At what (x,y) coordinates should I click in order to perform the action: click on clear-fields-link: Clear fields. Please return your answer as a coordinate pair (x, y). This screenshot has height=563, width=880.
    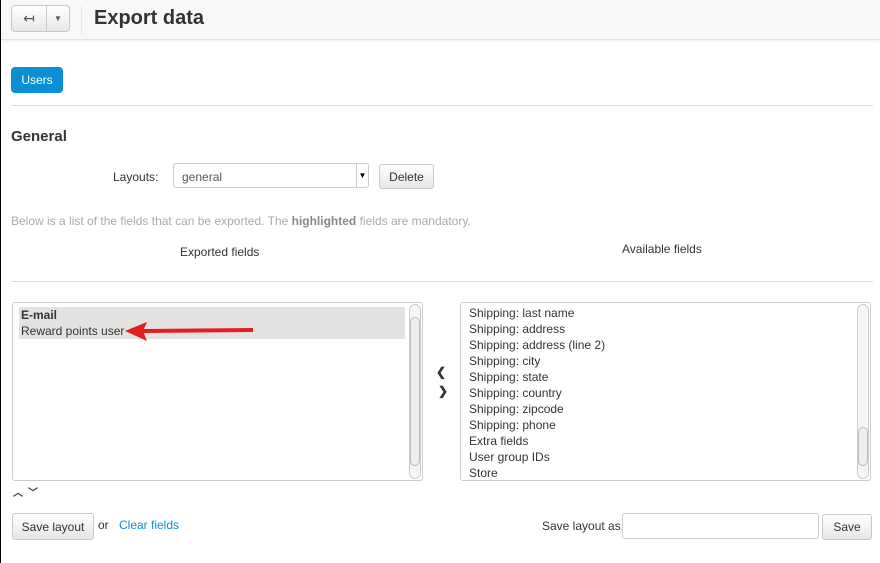
    Looking at the image, I should click on (149, 525).